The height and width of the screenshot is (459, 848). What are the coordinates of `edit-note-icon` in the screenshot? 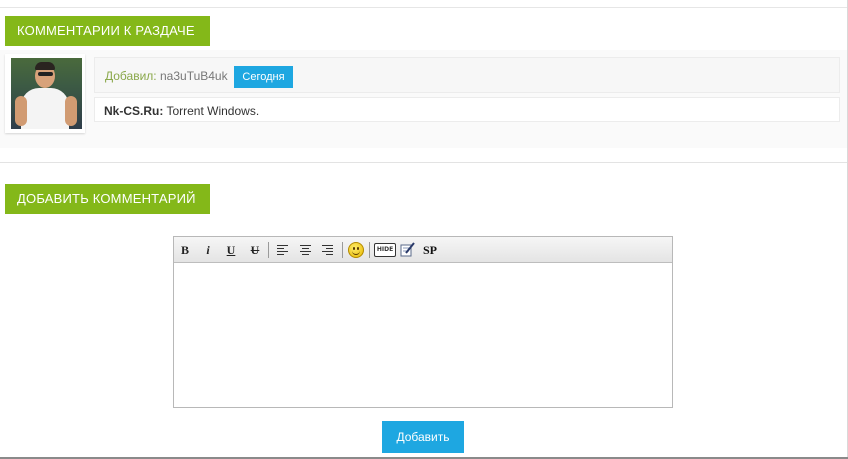 It's located at (407, 249).